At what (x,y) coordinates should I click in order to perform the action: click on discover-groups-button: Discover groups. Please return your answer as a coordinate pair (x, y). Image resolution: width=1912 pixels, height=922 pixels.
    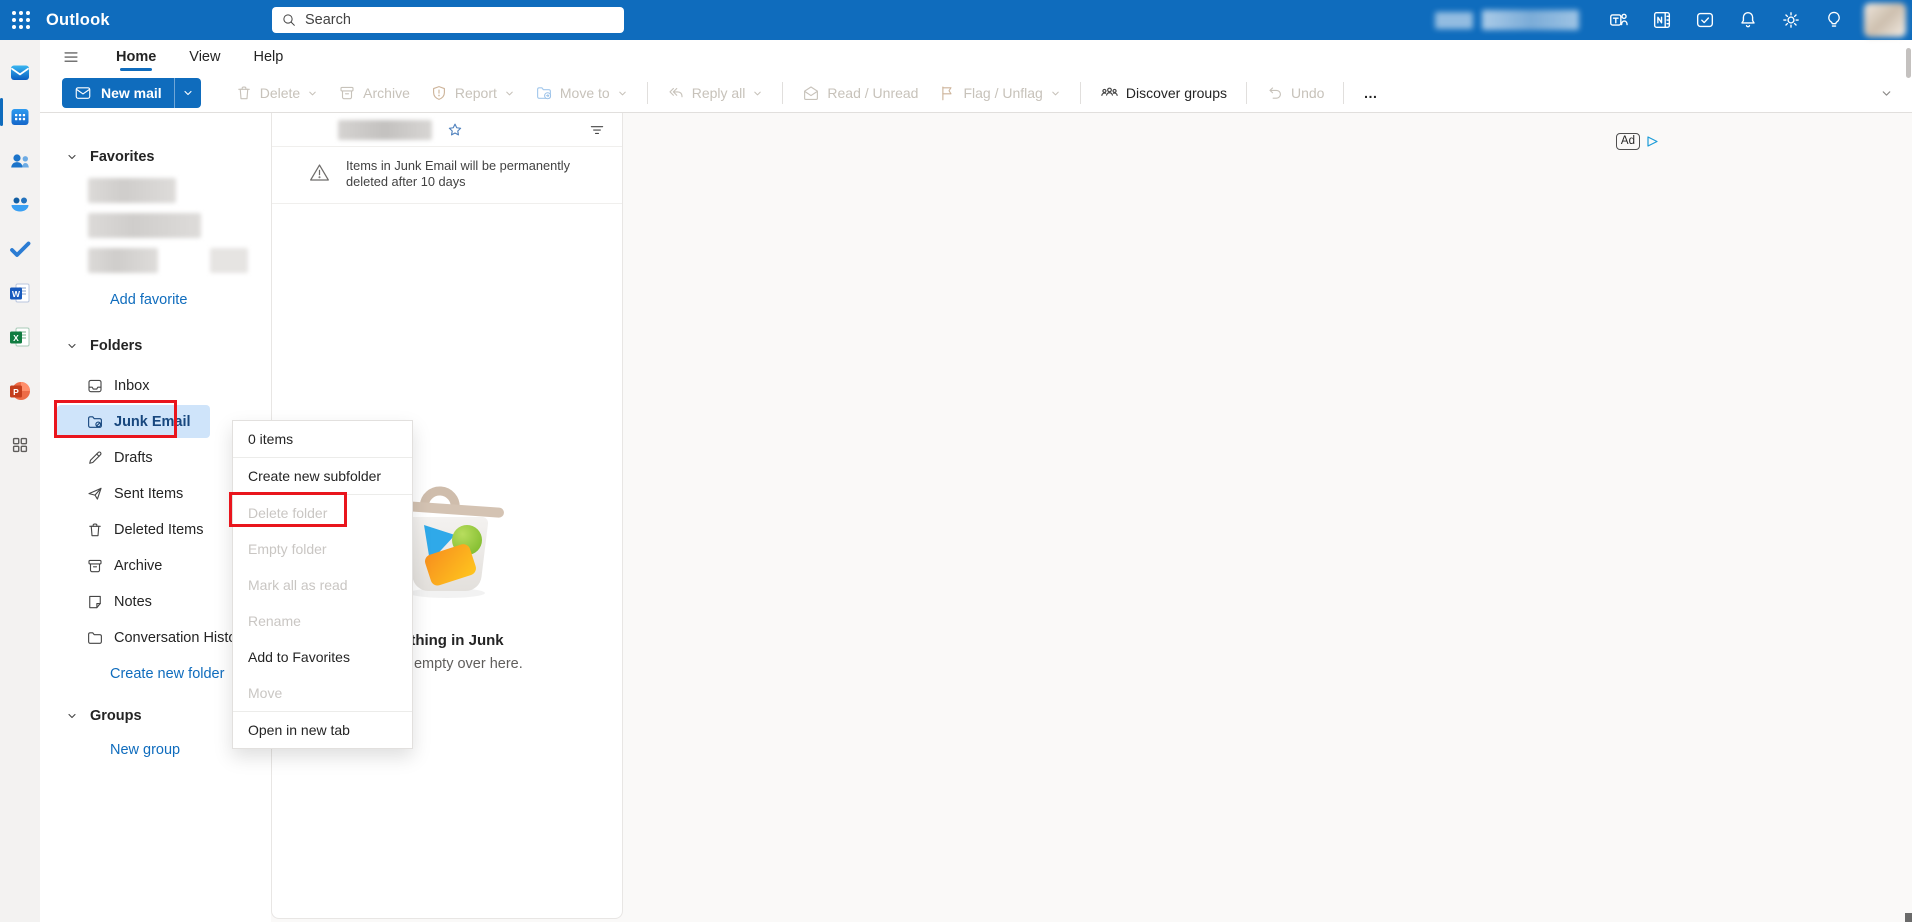
    Looking at the image, I should click on (1163, 93).